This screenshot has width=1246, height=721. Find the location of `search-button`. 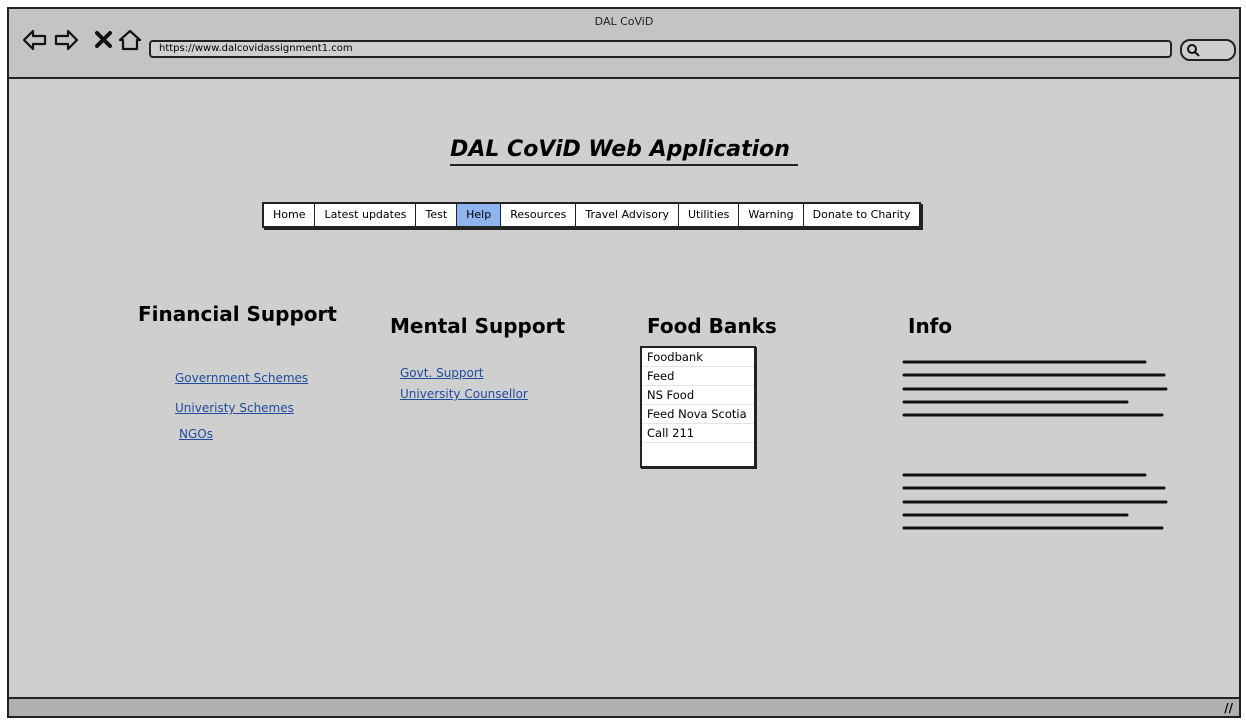

search-button is located at coordinates (1208, 50).